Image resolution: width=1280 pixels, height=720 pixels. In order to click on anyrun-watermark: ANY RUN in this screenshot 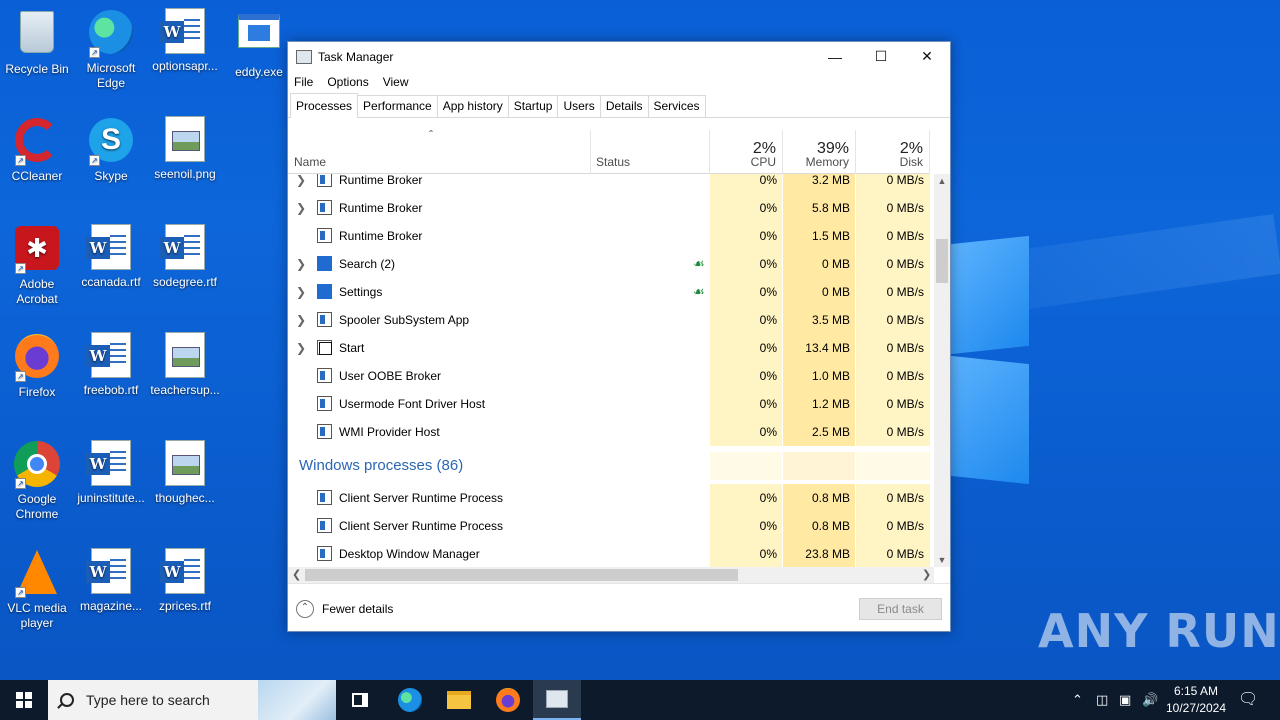, I will do `click(1159, 631)`.